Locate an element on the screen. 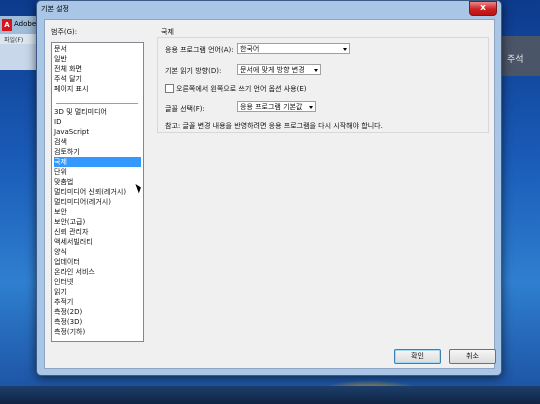 The height and width of the screenshot is (404, 540). app-language-value: 한국어 is located at coordinates (250, 49).